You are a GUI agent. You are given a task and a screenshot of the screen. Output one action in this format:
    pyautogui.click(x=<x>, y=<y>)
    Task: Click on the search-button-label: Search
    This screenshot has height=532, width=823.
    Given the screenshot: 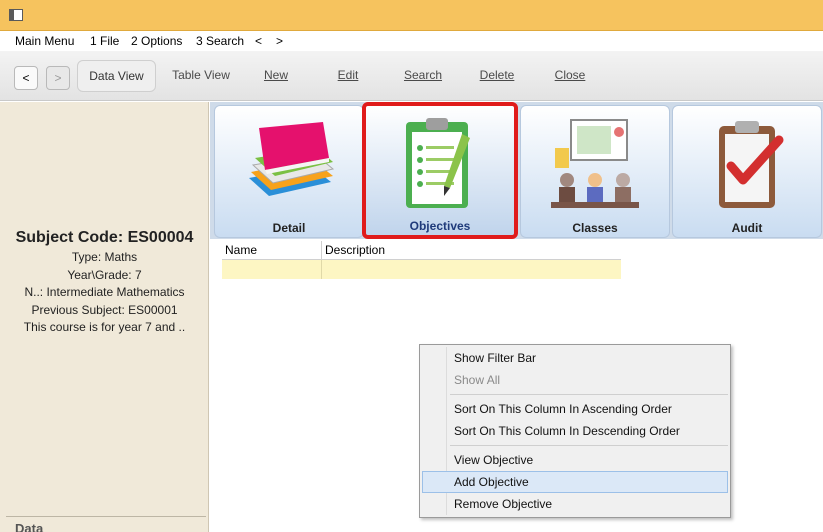 What is the action you would take?
    pyautogui.click(x=423, y=75)
    